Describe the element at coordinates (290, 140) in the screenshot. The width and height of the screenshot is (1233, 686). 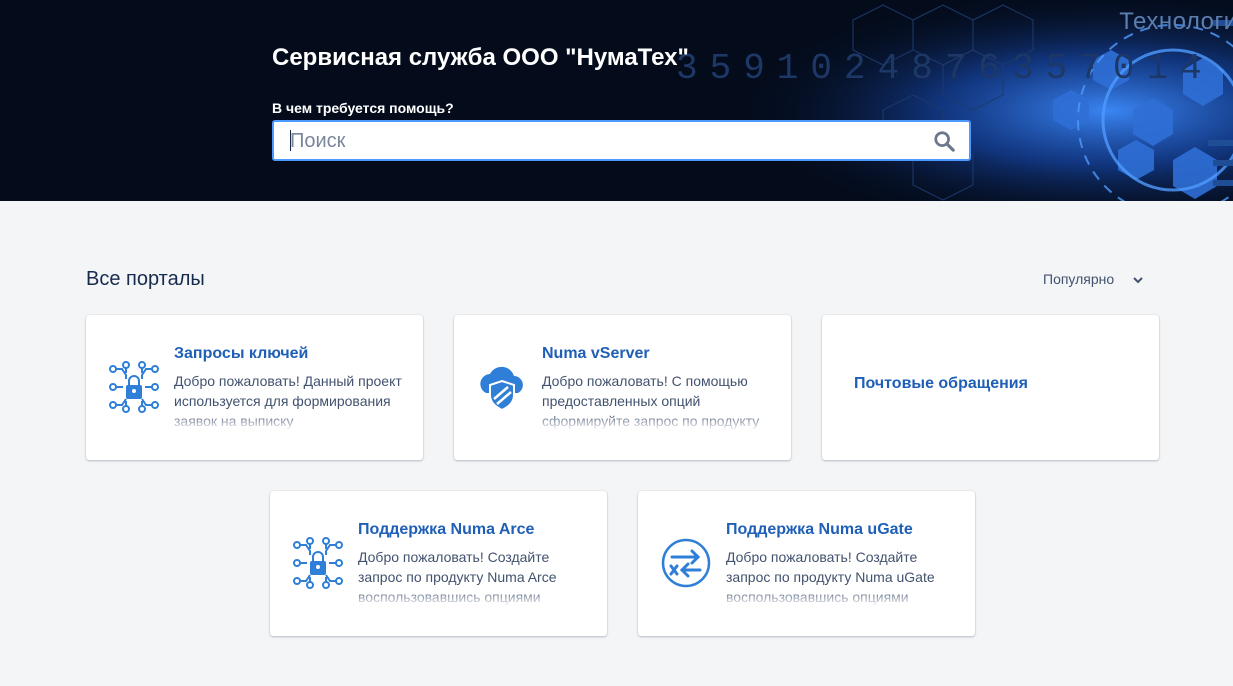
I see `text-caret` at that location.